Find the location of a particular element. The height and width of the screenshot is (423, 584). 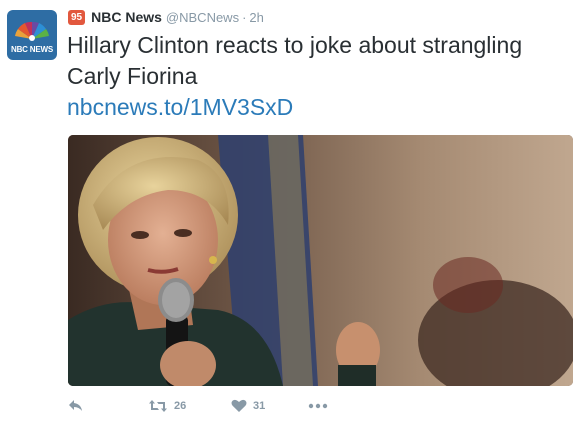

more-button is located at coordinates (318, 406).